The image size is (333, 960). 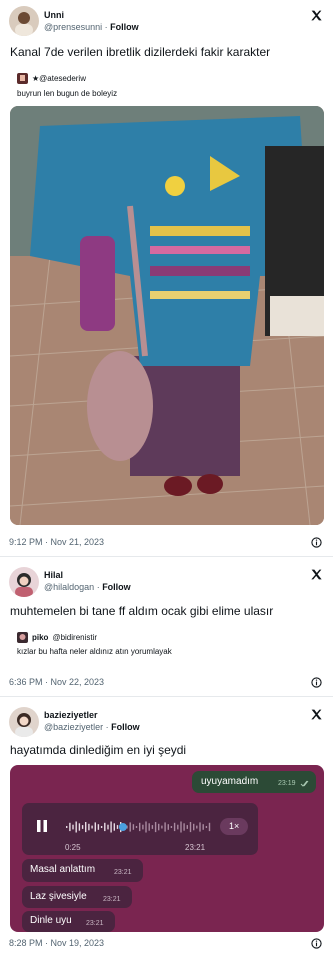 What do you see at coordinates (59, 78) in the screenshot?
I see `quote-author: ★@atesederiw` at bounding box center [59, 78].